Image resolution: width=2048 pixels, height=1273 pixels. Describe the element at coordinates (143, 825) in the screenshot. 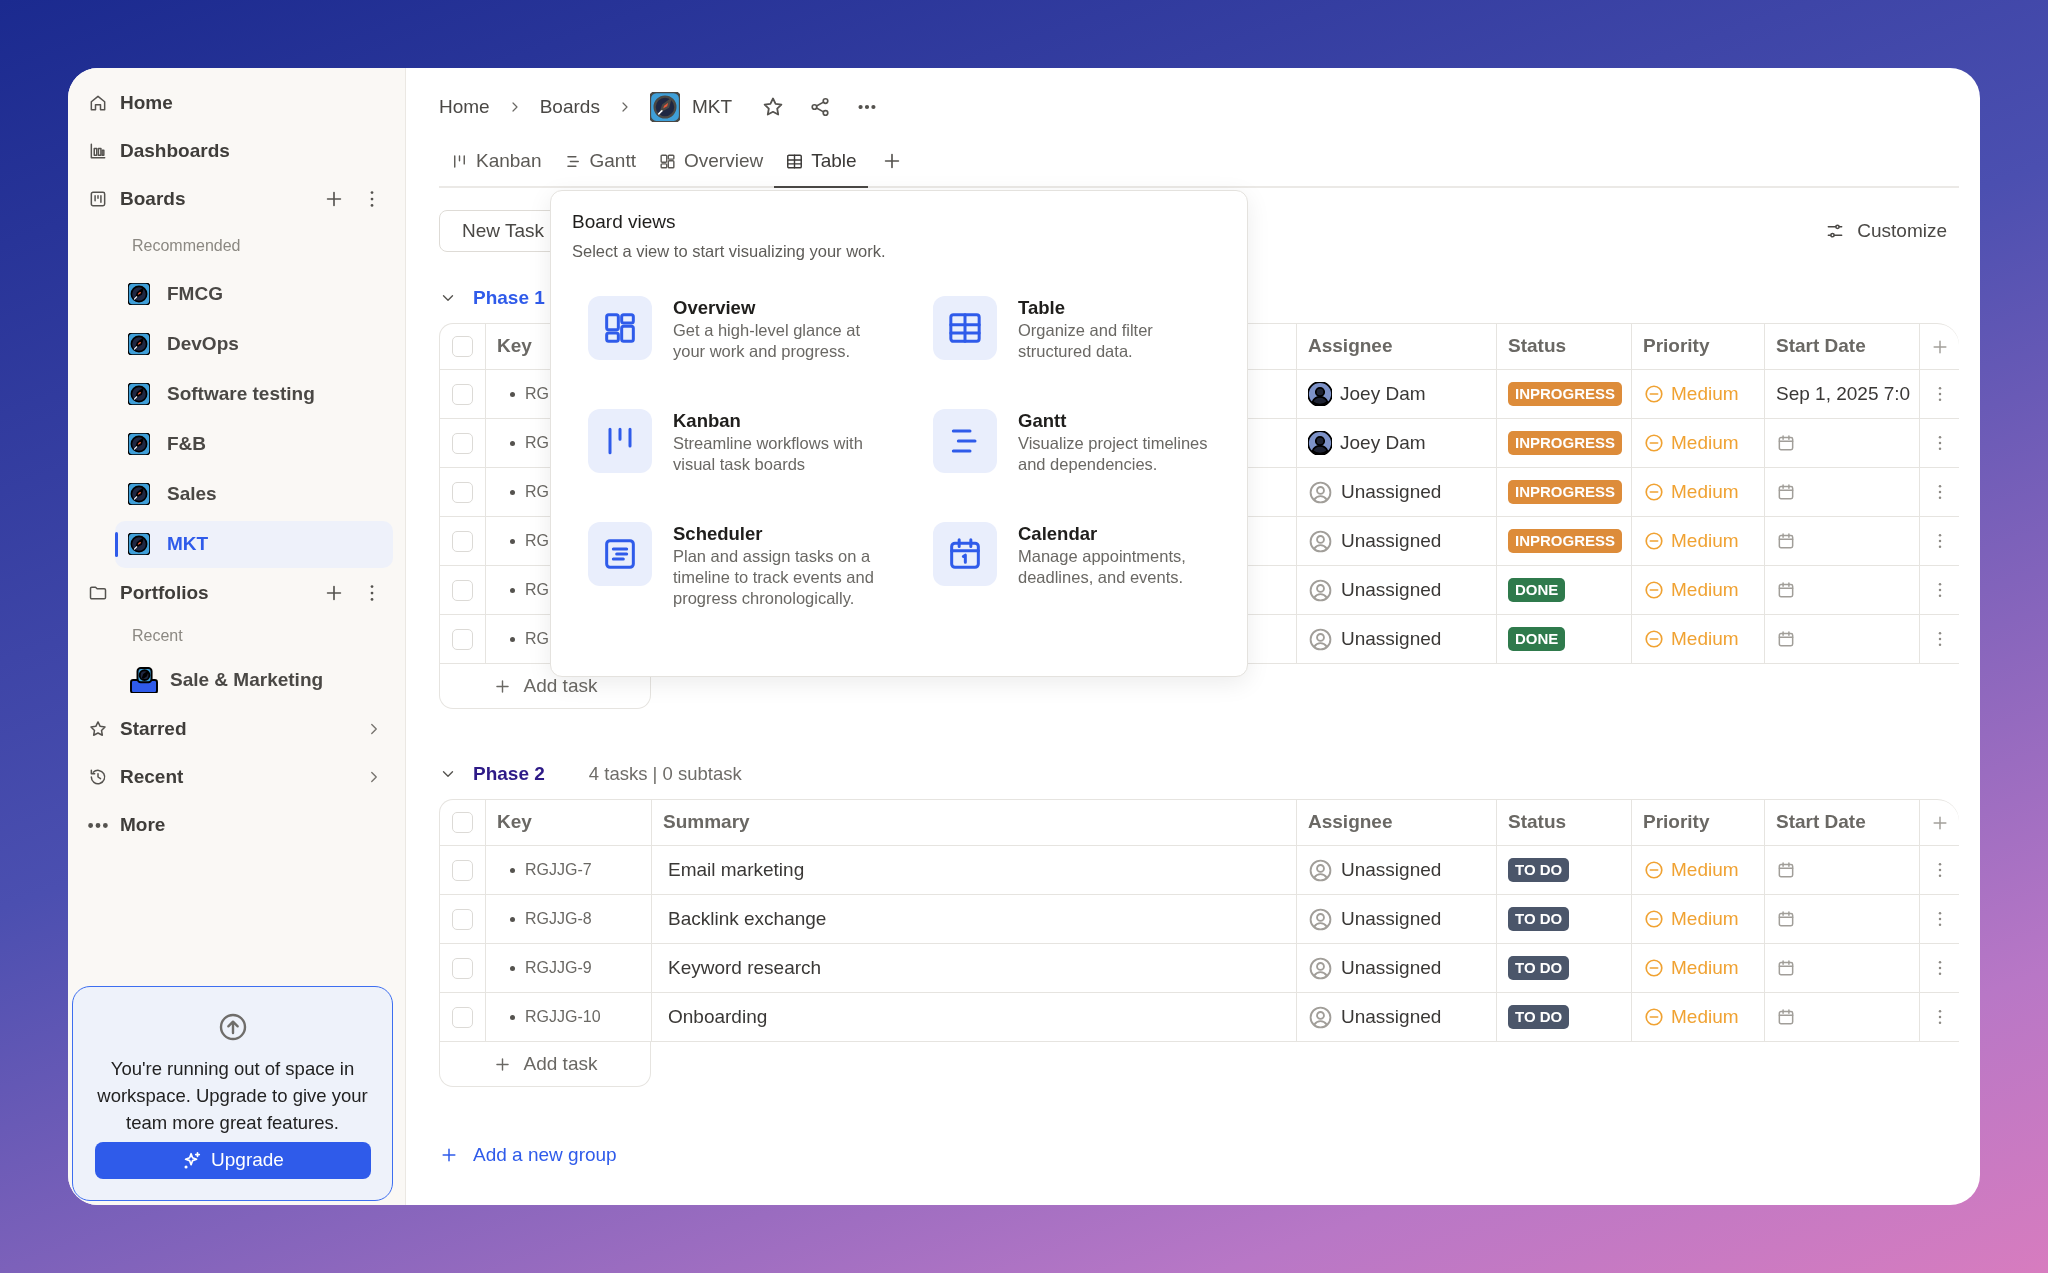

I see `nav-link: More` at that location.